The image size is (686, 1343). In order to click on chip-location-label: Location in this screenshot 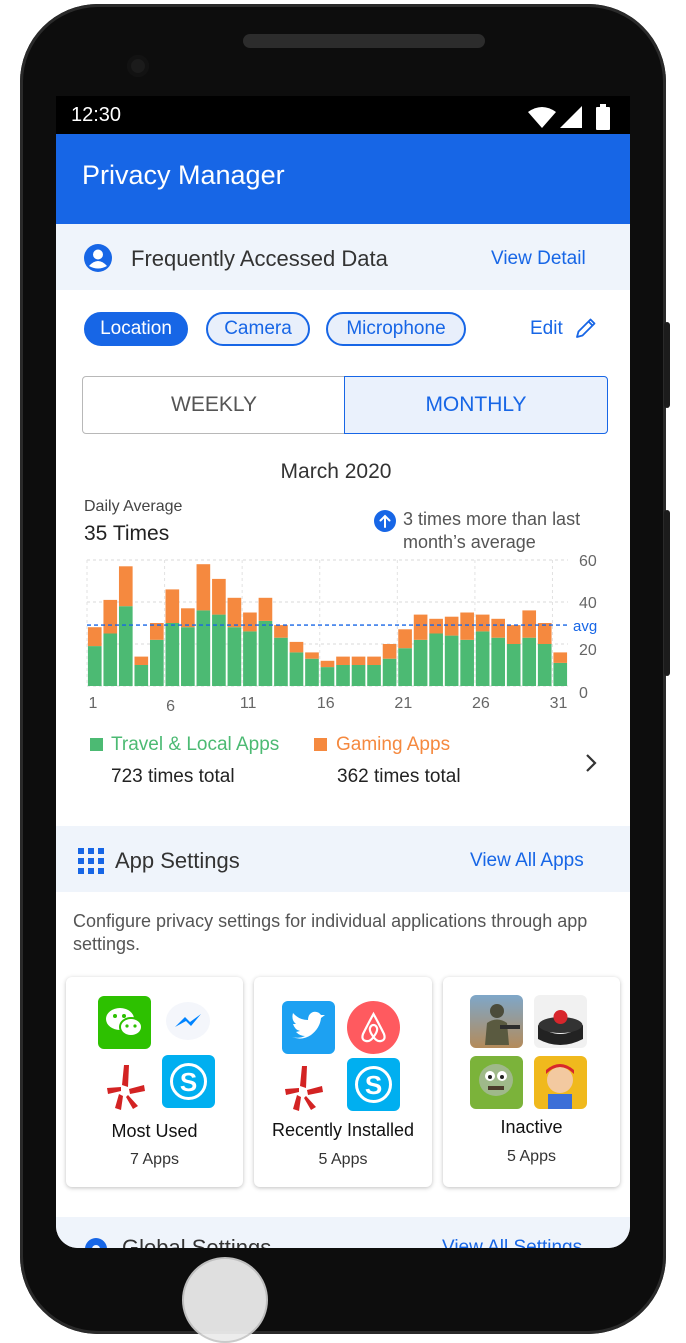, I will do `click(136, 328)`.